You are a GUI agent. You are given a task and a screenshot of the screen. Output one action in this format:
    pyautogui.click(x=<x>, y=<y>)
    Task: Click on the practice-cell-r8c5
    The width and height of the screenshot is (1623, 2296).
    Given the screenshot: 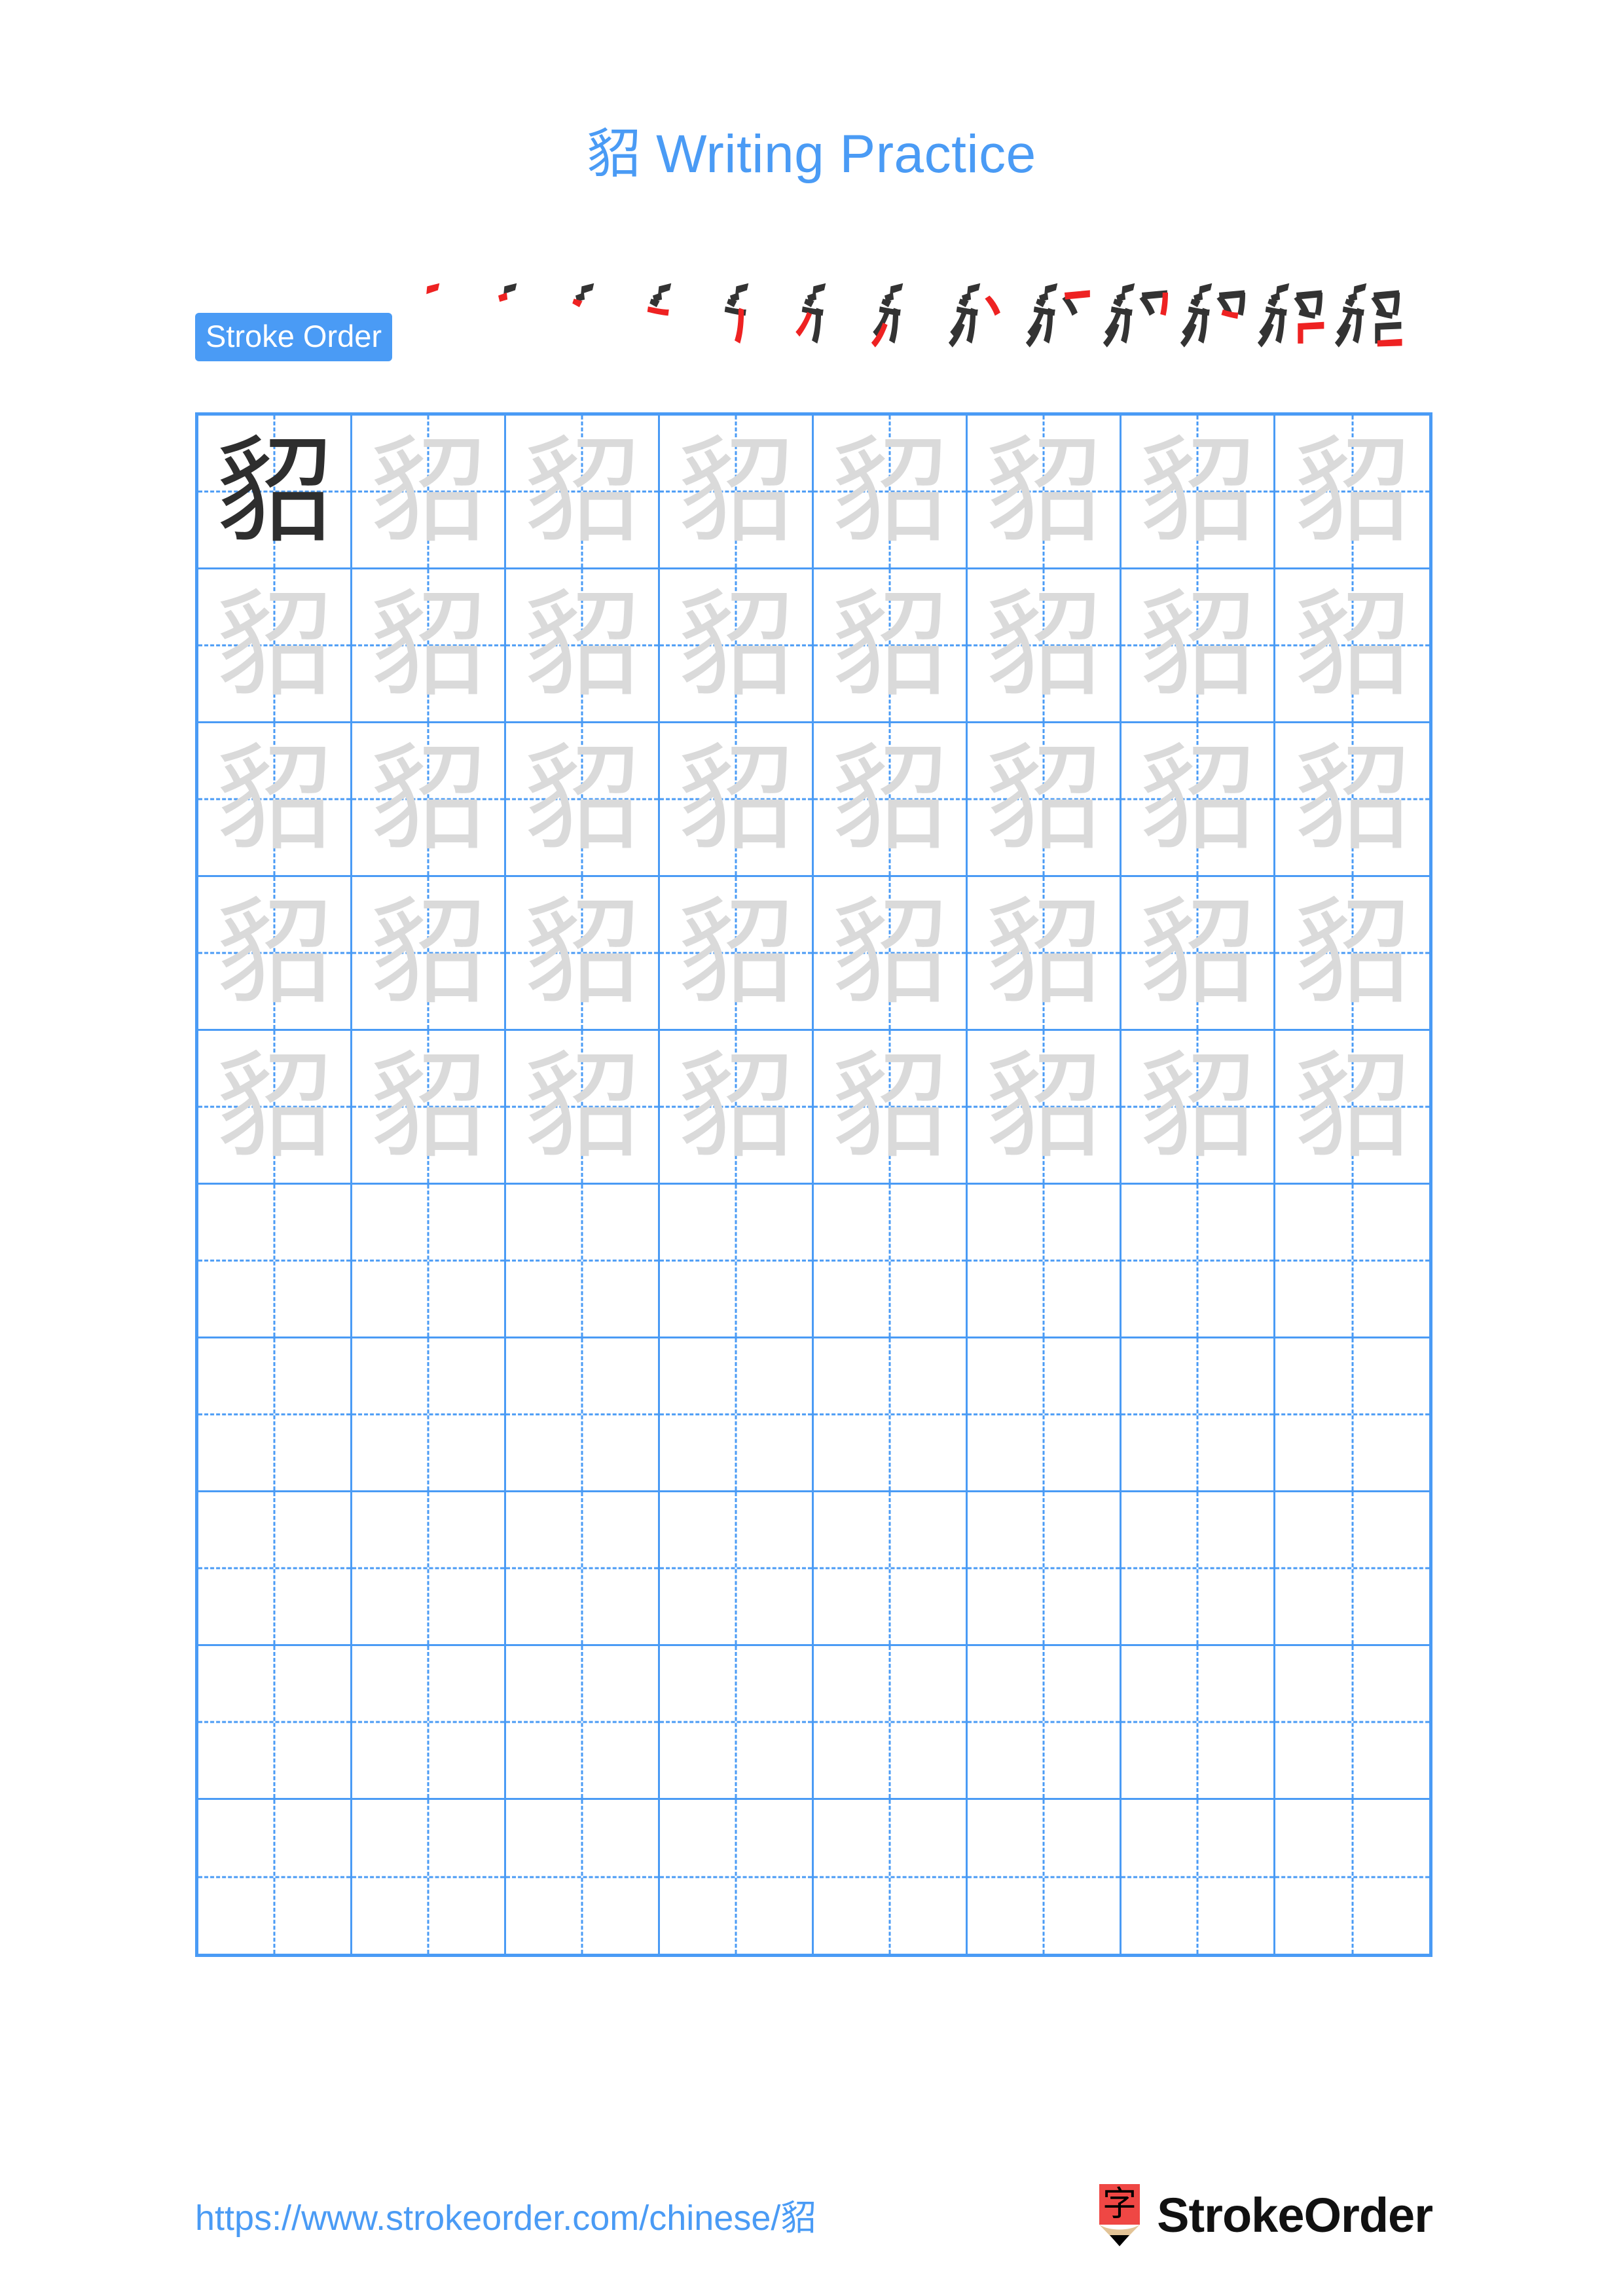 What is the action you would take?
    pyautogui.click(x=891, y=1569)
    